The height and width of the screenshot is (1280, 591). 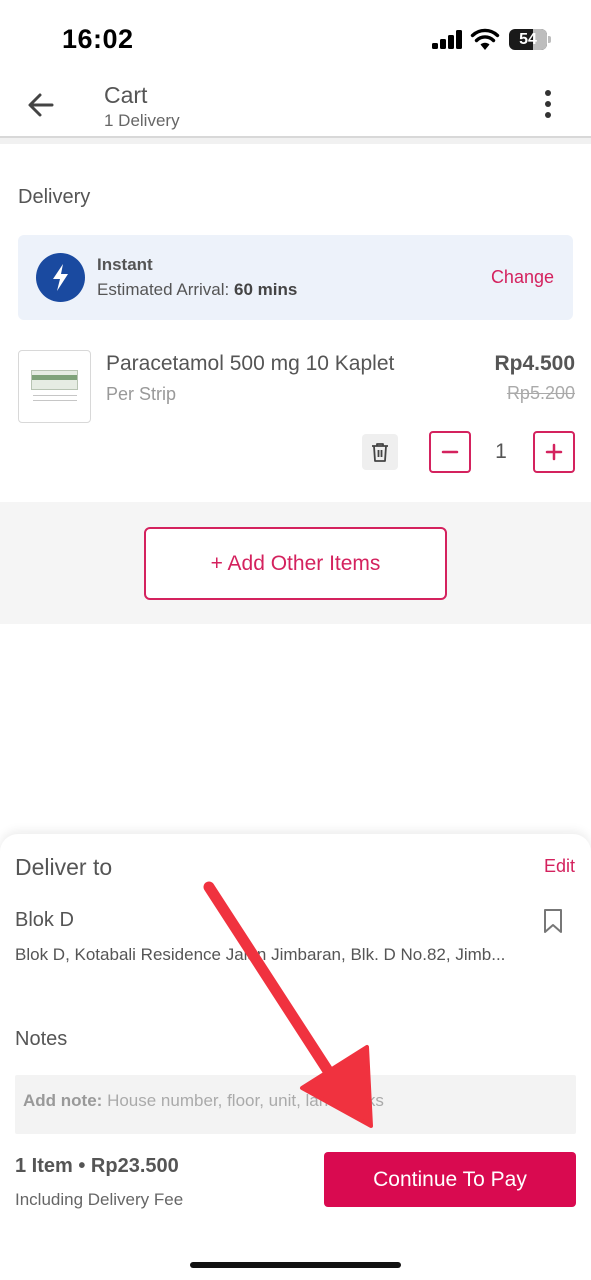 I want to click on product-name: Paracetamol 500 mg 10 Kaplet, so click(x=250, y=364).